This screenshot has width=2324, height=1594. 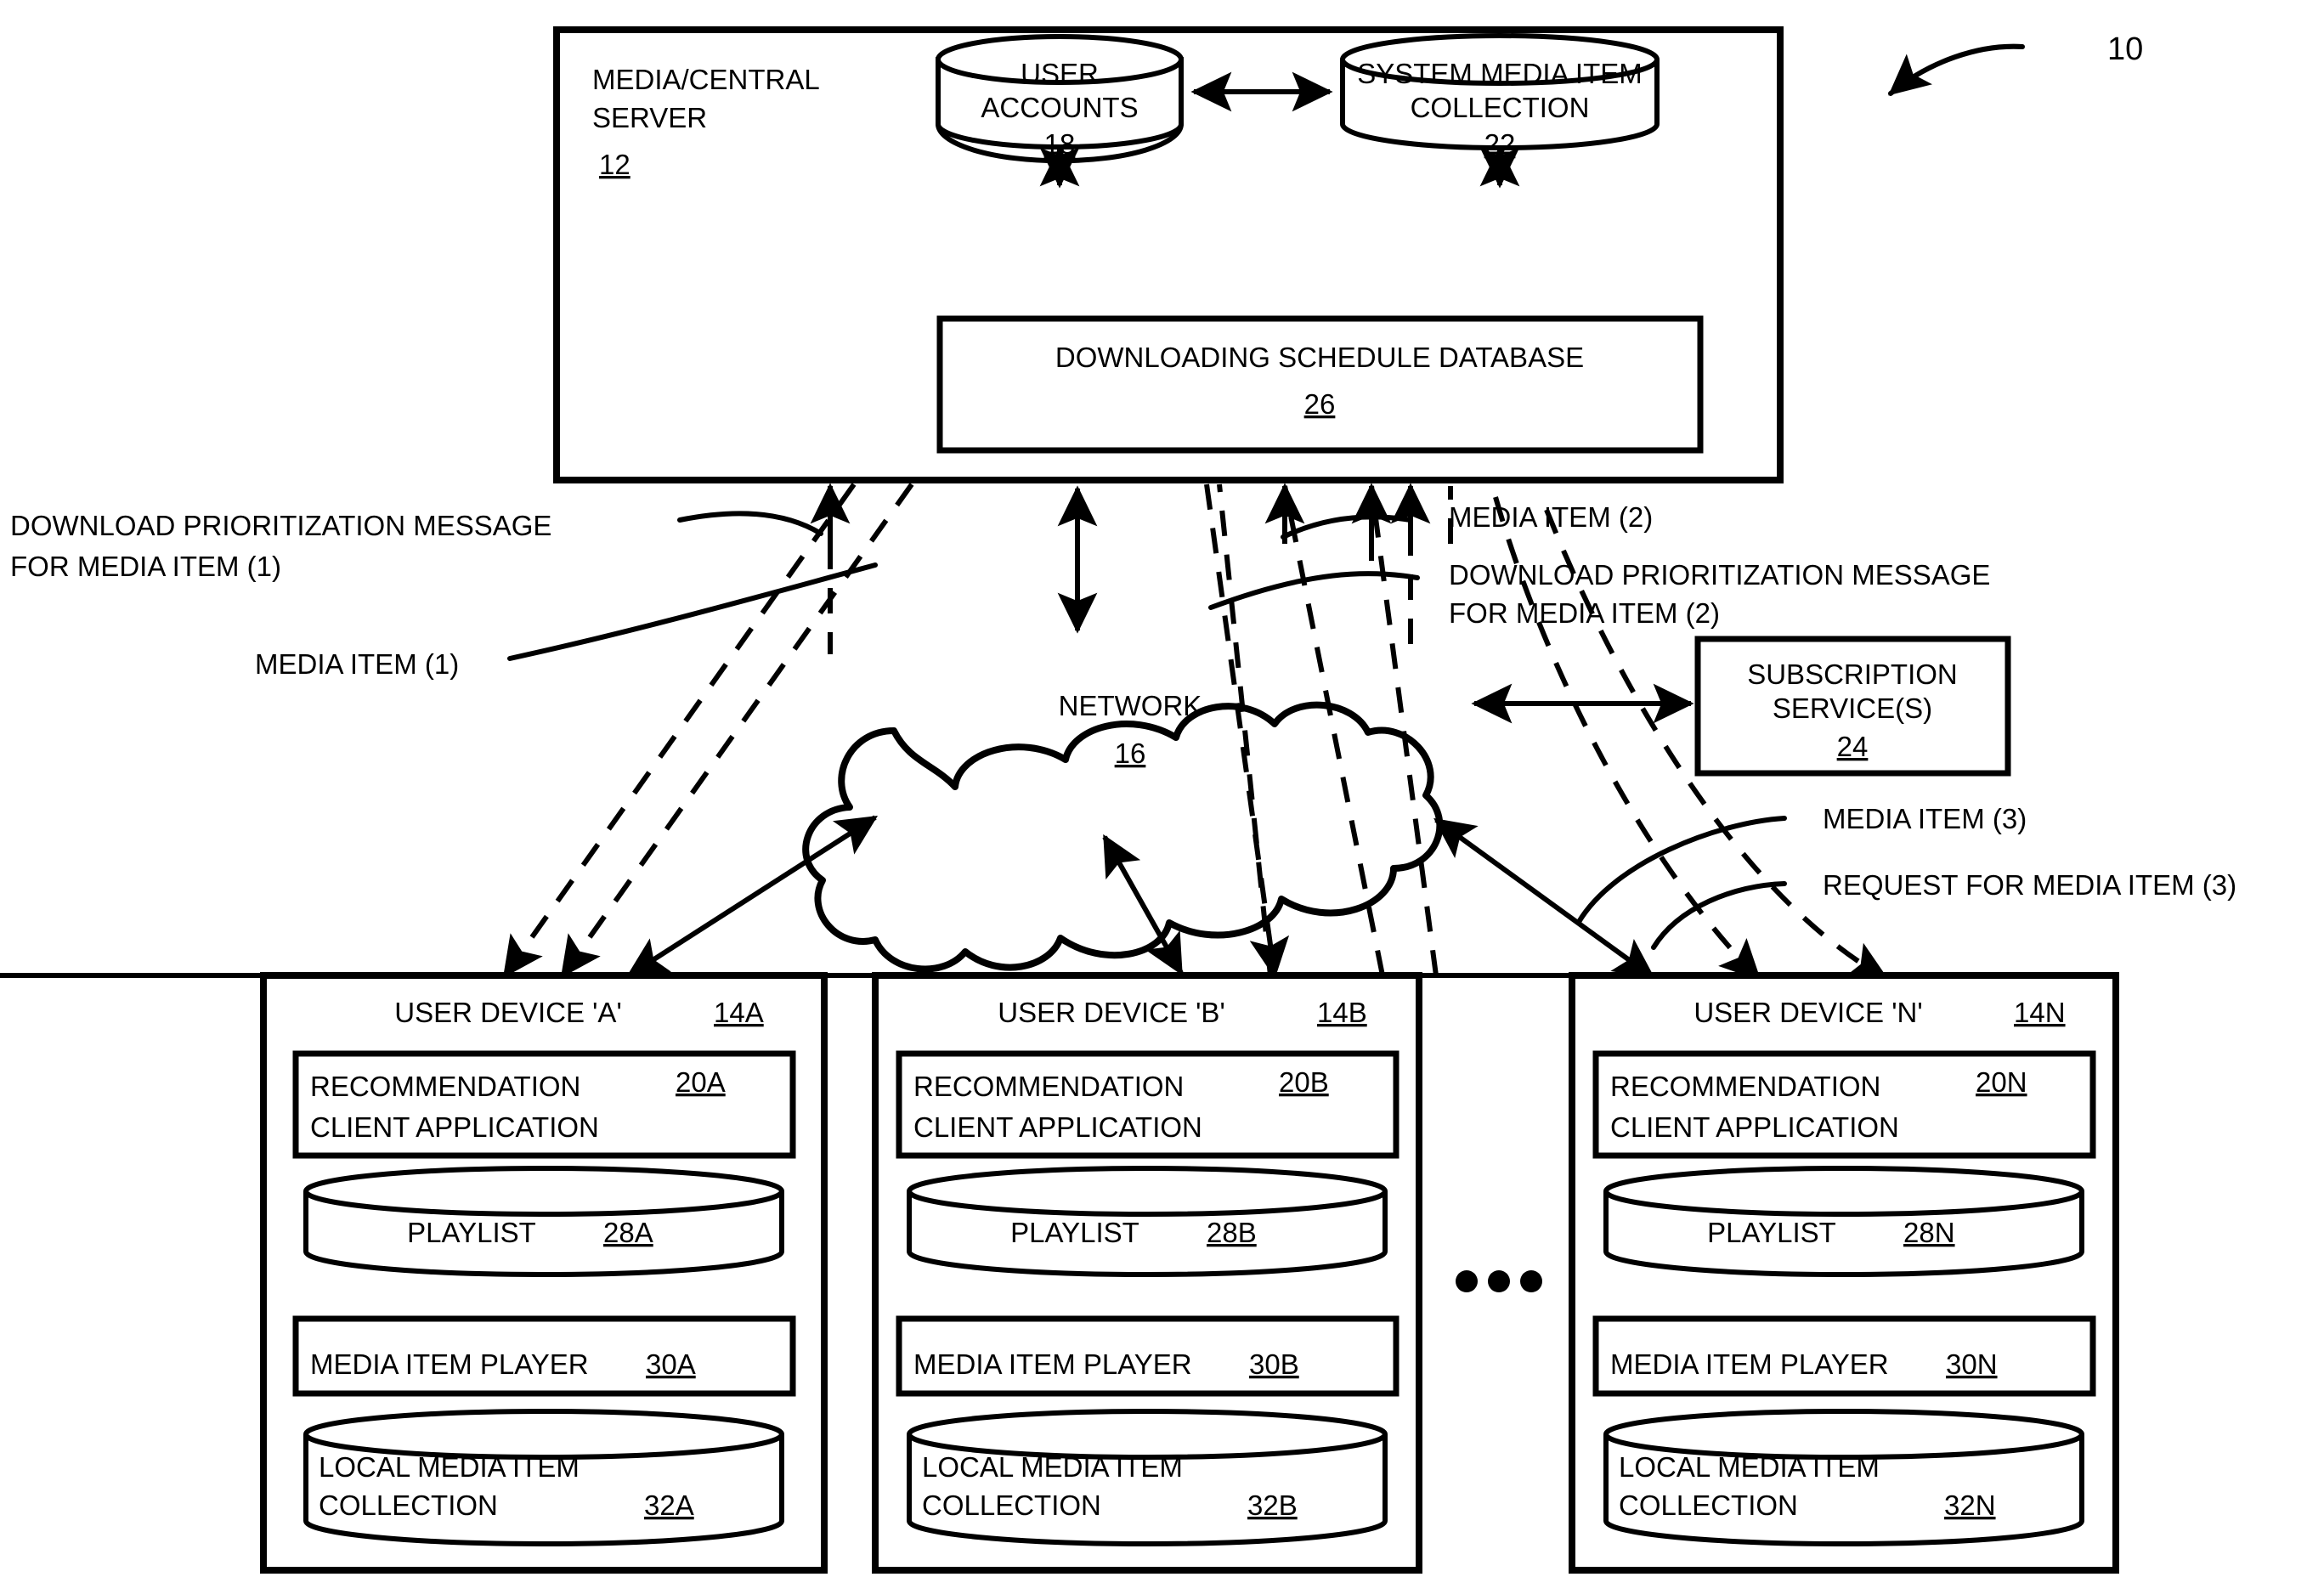 I want to click on device-b-local-line1: LOCAL MEDIA ITEM, so click(x=1052, y=1467).